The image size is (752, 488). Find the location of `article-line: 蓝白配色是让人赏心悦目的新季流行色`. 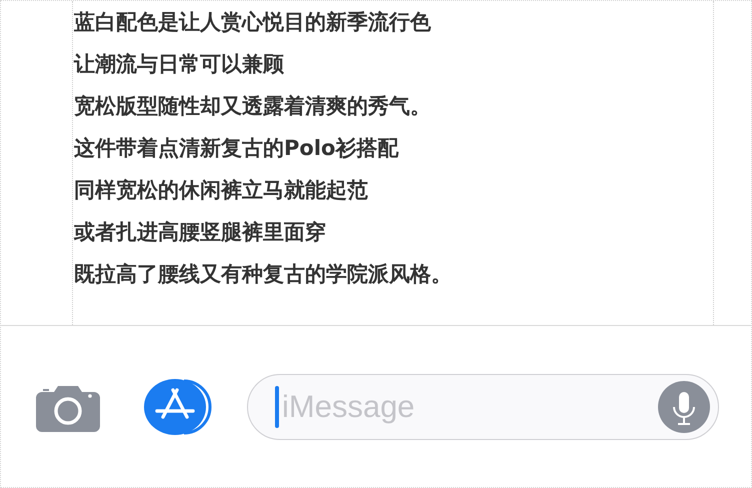

article-line: 蓝白配色是让人赏心悦目的新季流行色 is located at coordinates (252, 22).